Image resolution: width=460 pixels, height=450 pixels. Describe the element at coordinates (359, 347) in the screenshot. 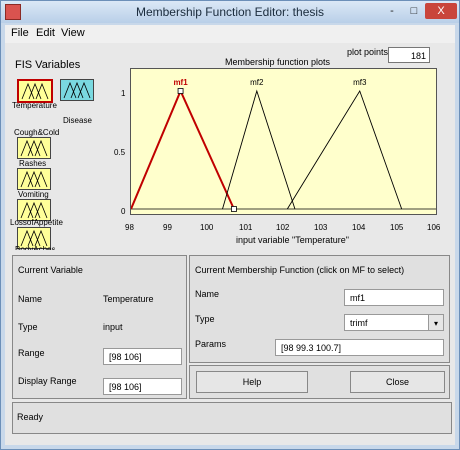

I see `params-field: [98 99.3 100.7]` at that location.